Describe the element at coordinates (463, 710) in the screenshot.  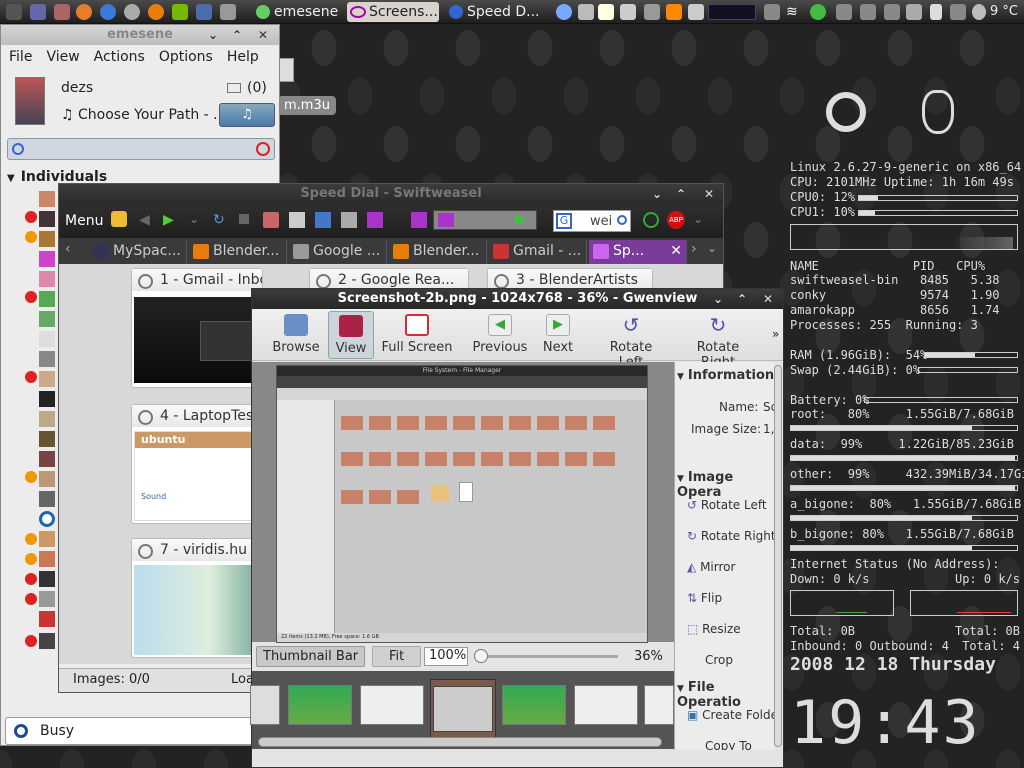
I see `thumbnail-selected` at that location.